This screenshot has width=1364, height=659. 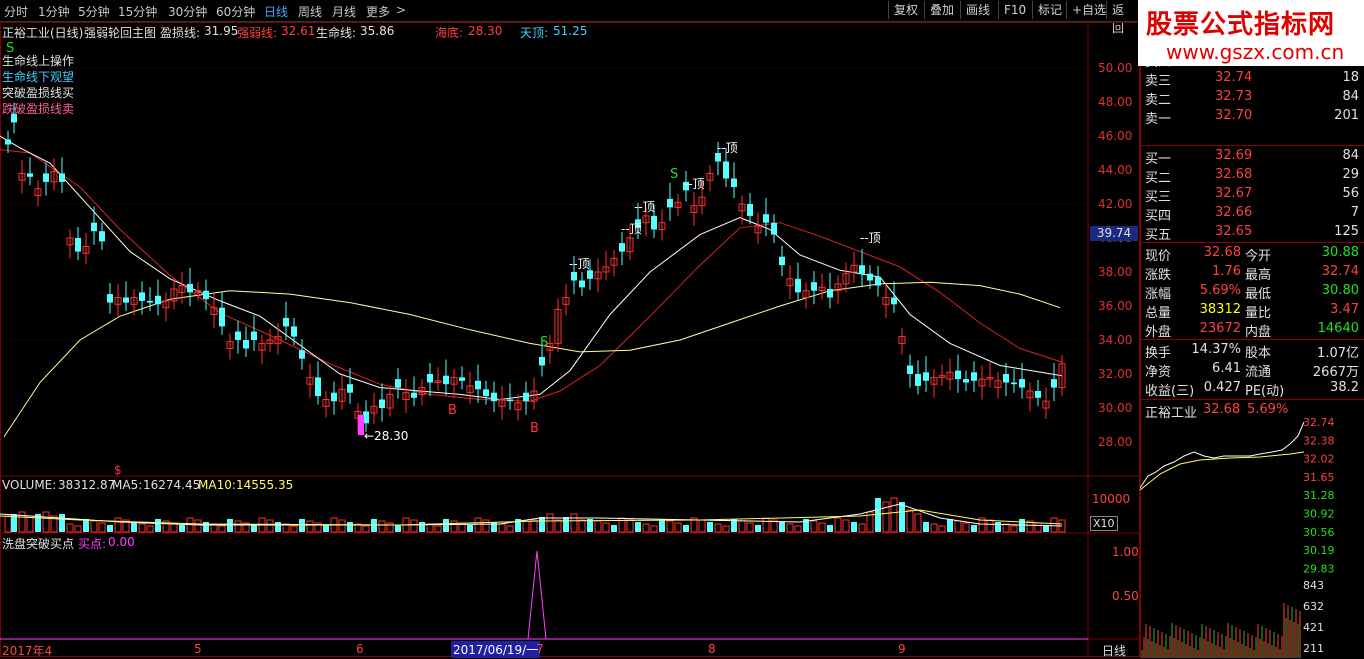 What do you see at coordinates (1088, 10) in the screenshot?
I see `add-watchlist-button: +自选` at bounding box center [1088, 10].